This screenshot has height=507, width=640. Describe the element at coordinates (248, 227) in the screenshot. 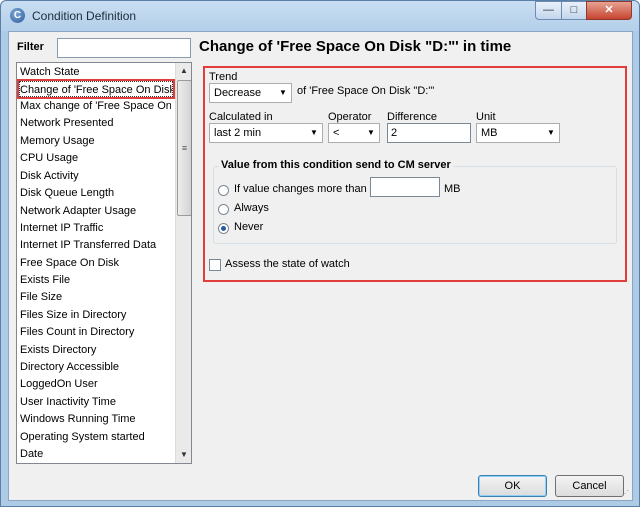

I see `radio-never-label: Never` at that location.